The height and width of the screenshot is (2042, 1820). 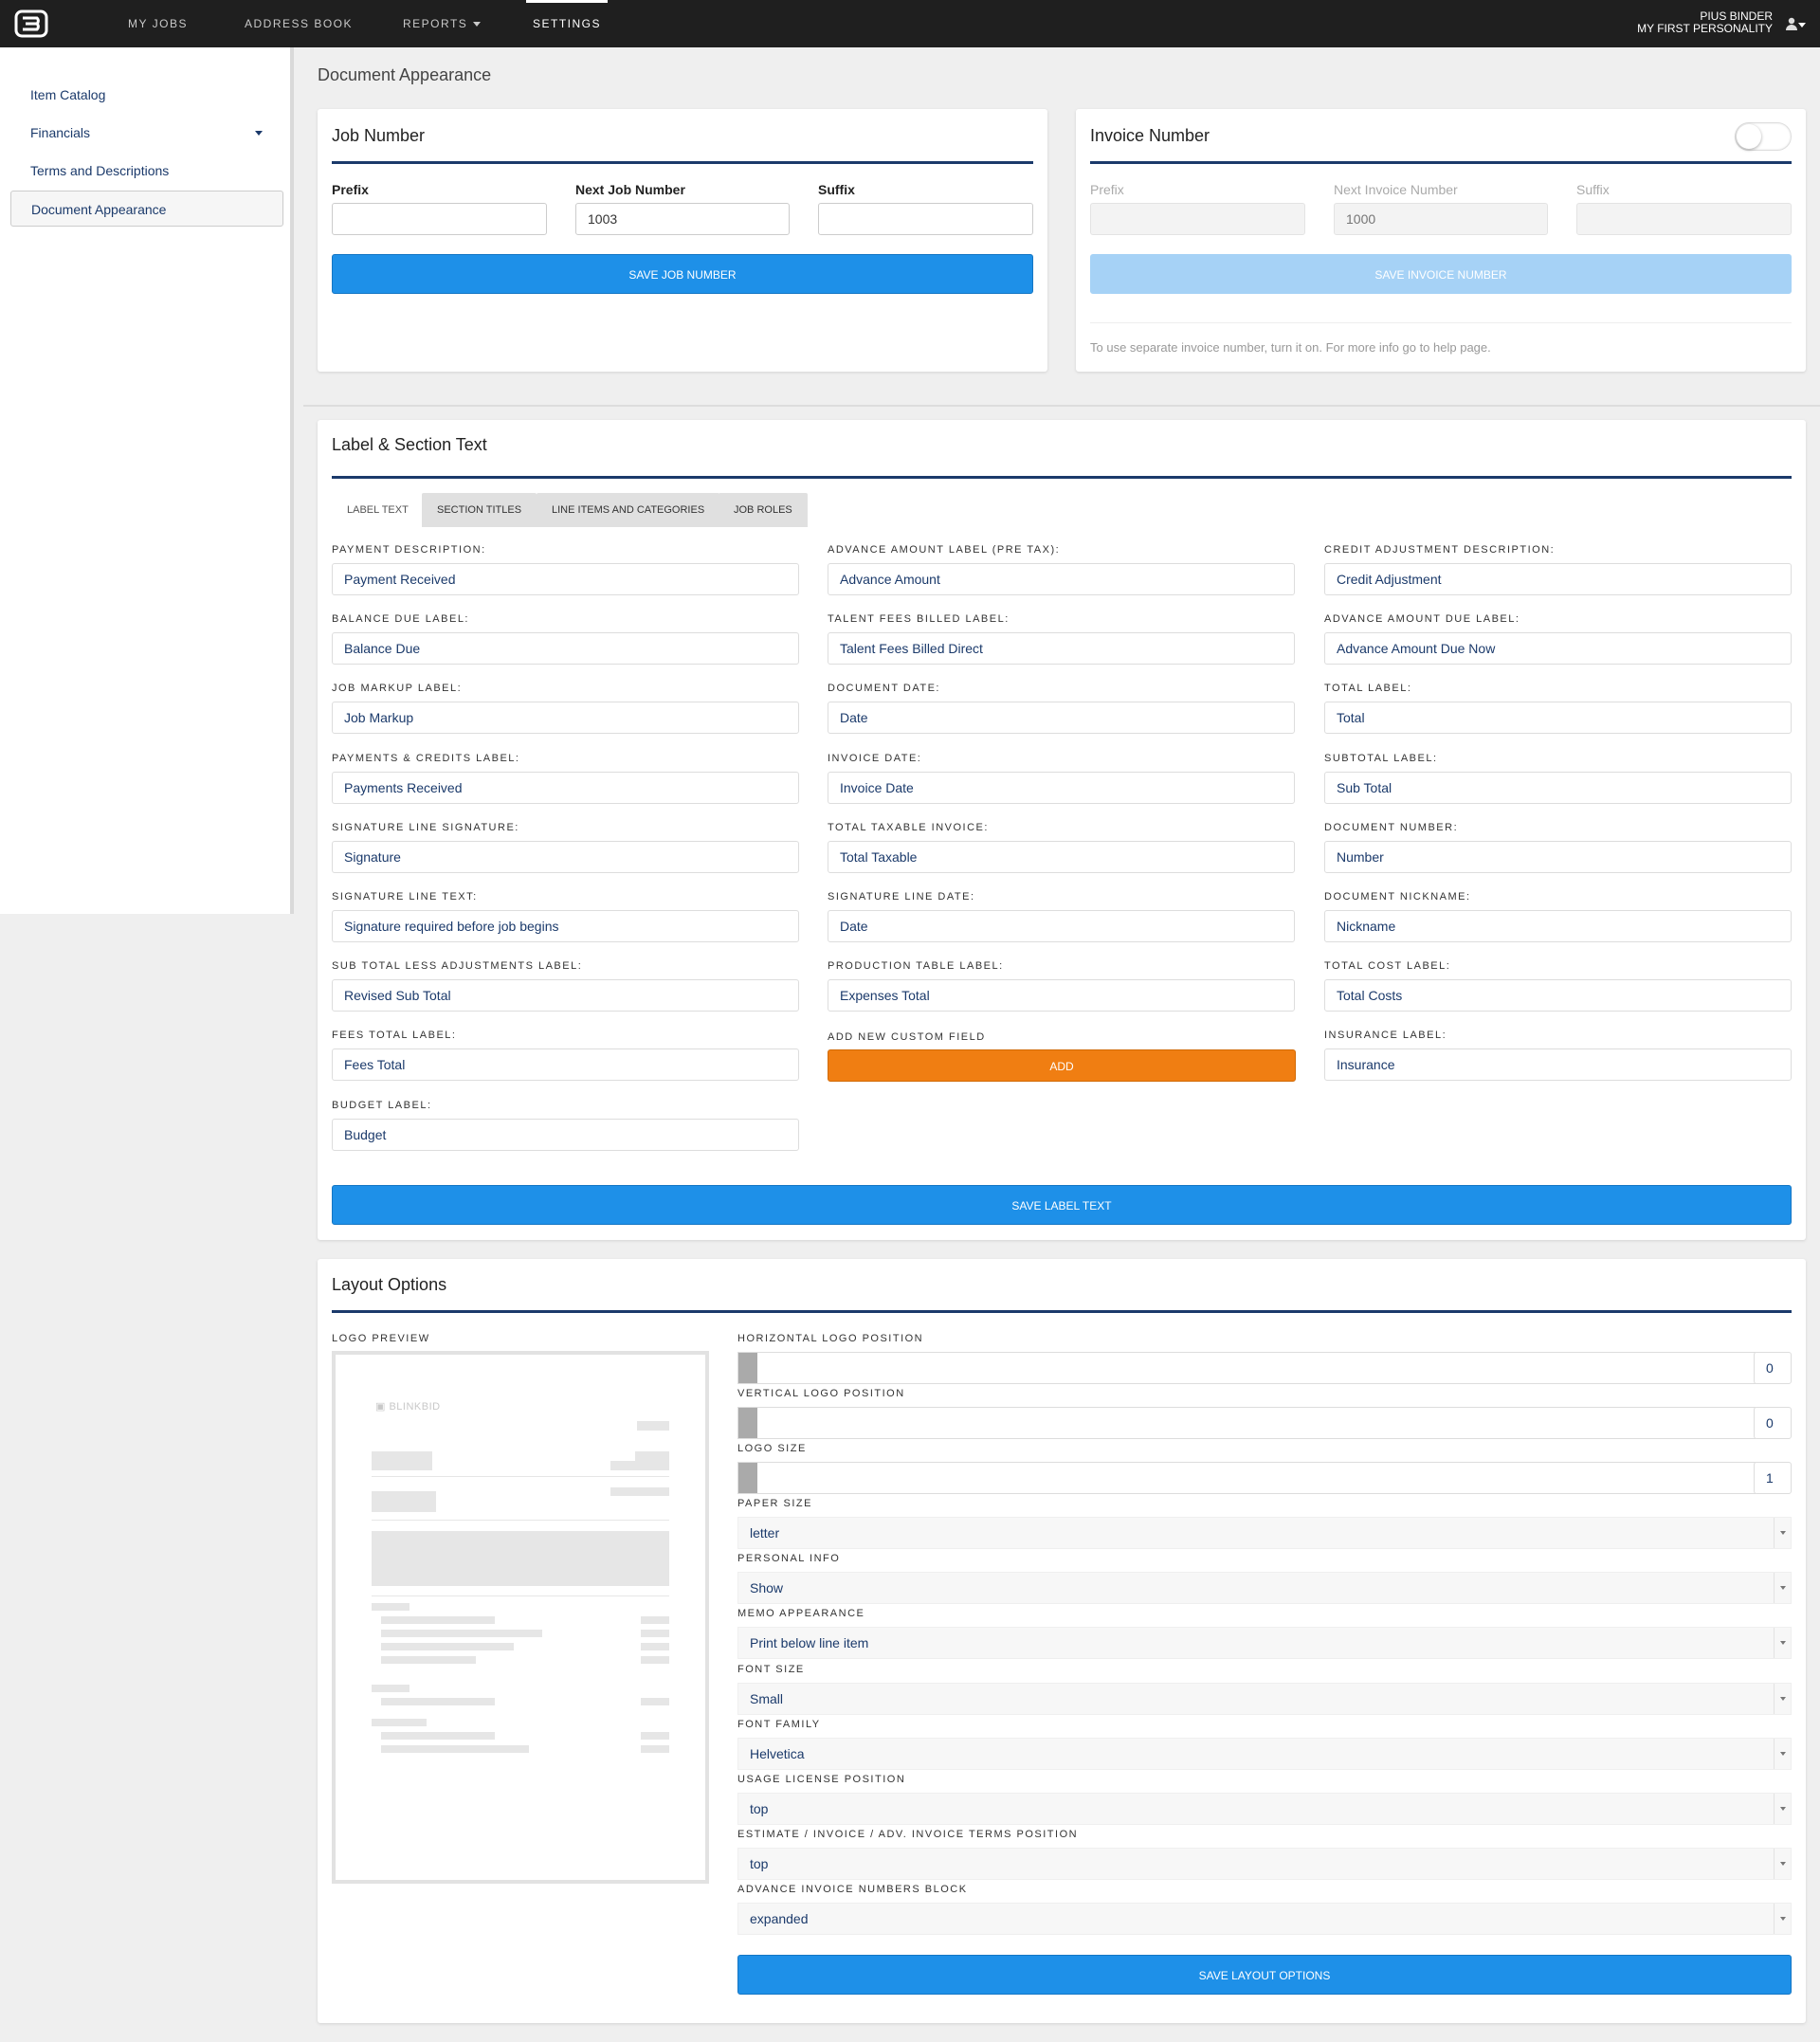 I want to click on field-label: PRODUCTION TABLE LABEL:, so click(x=916, y=966).